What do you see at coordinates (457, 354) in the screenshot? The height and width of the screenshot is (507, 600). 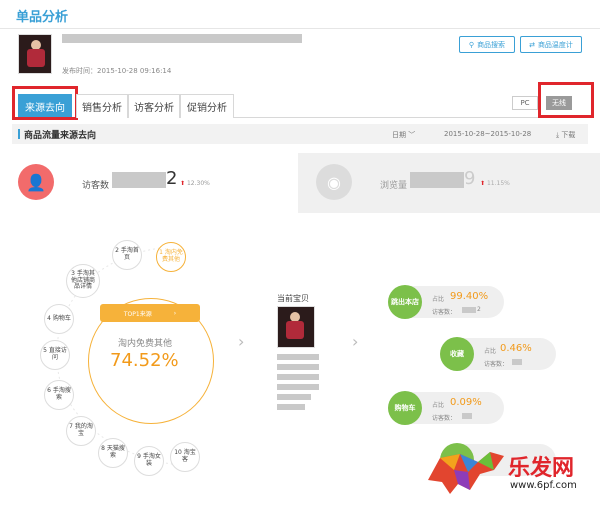 I see `destination-tag: 收藏` at bounding box center [457, 354].